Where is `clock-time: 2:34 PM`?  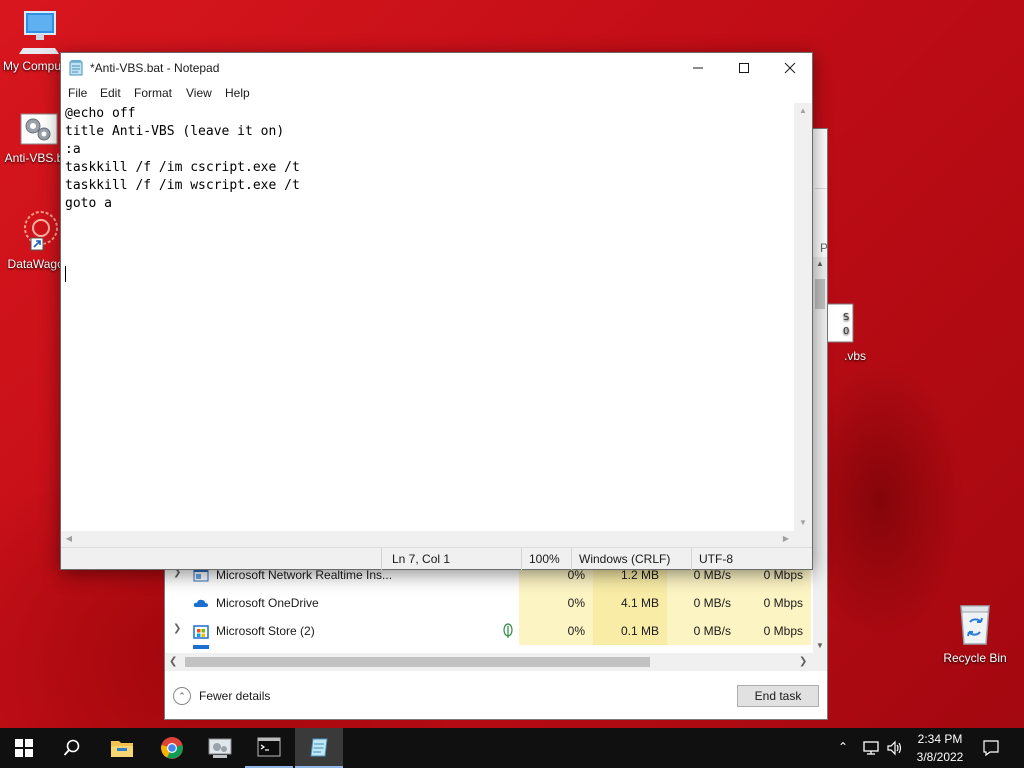 clock-time: 2:34 PM is located at coordinates (940, 739).